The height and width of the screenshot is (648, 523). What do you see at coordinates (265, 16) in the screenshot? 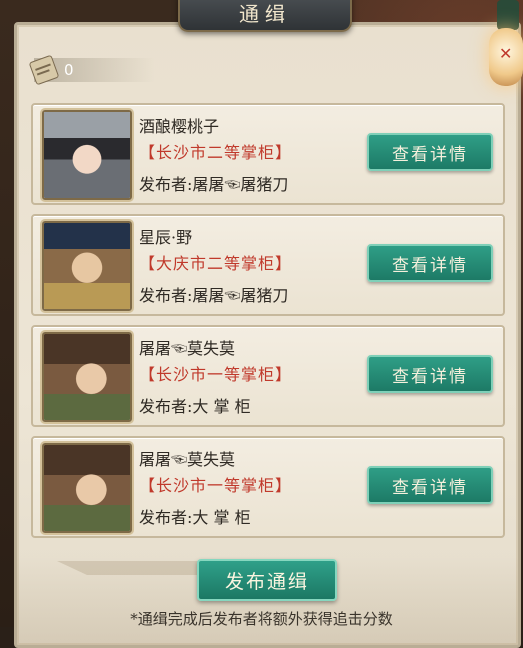
I see `panel-title: 通缉` at bounding box center [265, 16].